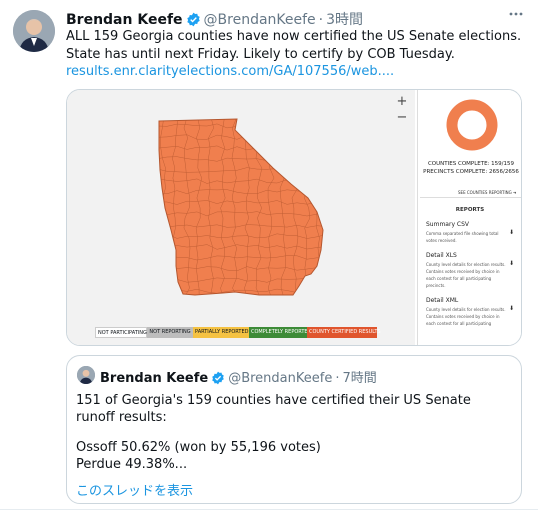 This screenshot has width=538, height=510. What do you see at coordinates (134, 489) in the screenshot?
I see `show-thread-link: このスレッドを表示` at bounding box center [134, 489].